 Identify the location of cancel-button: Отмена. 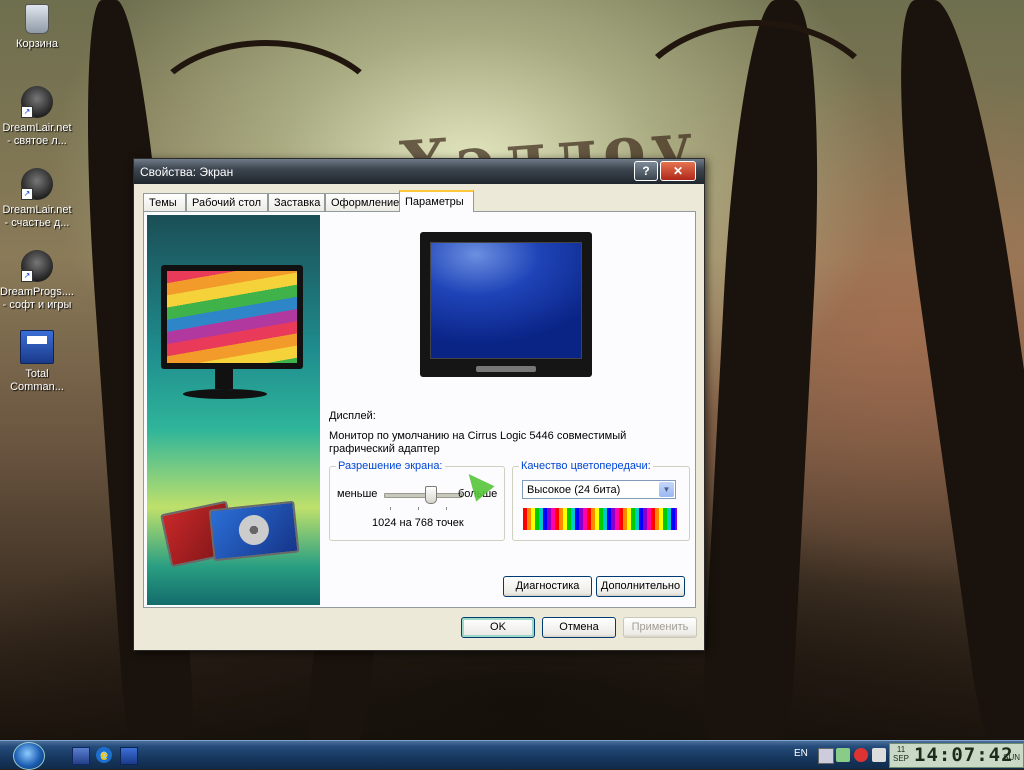
(579, 627).